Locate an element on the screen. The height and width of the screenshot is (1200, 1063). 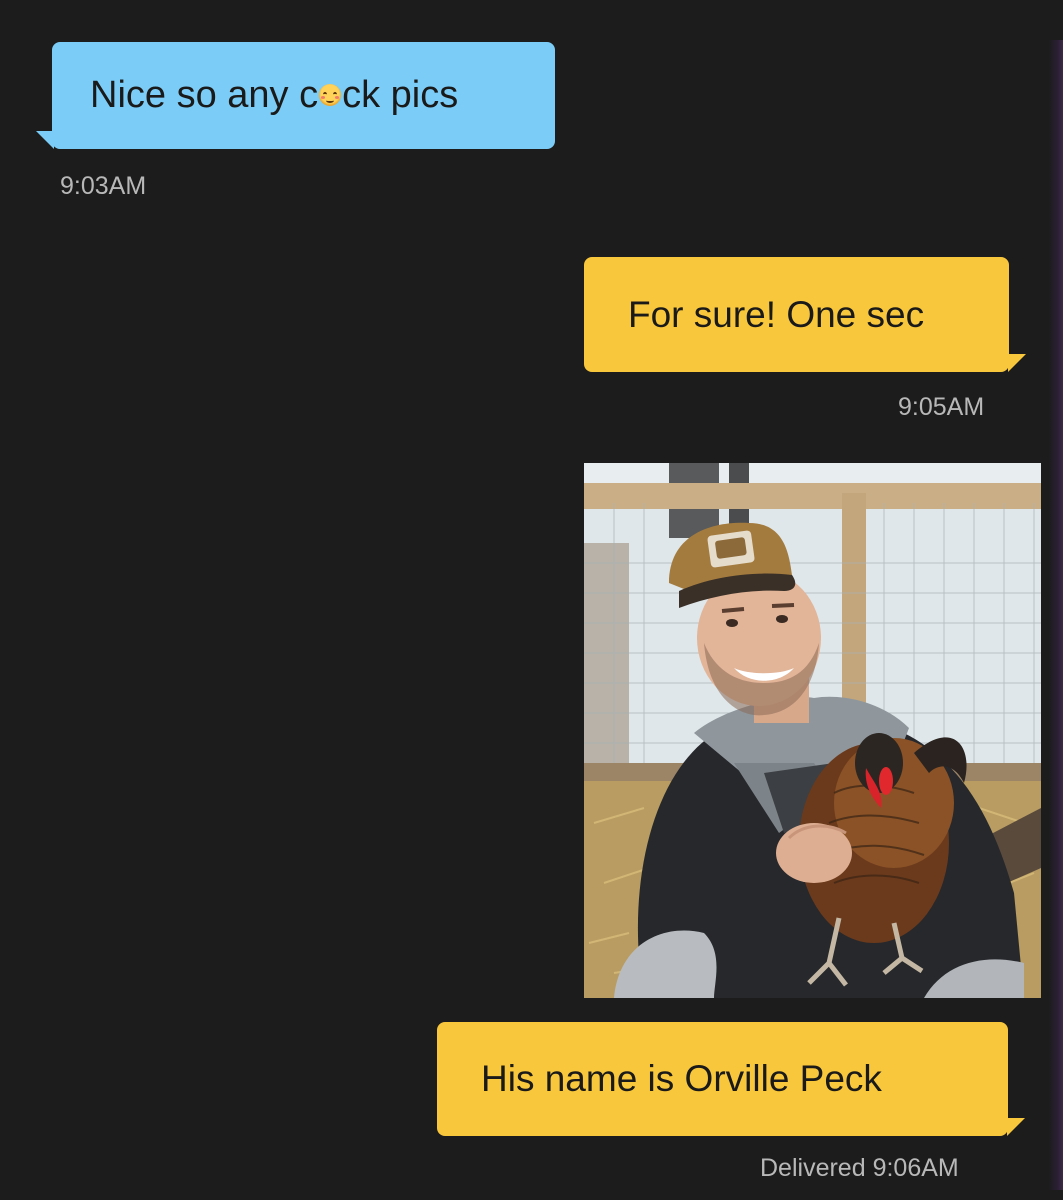
delivery-status: Delivered 9:06AM is located at coordinates (859, 1168).